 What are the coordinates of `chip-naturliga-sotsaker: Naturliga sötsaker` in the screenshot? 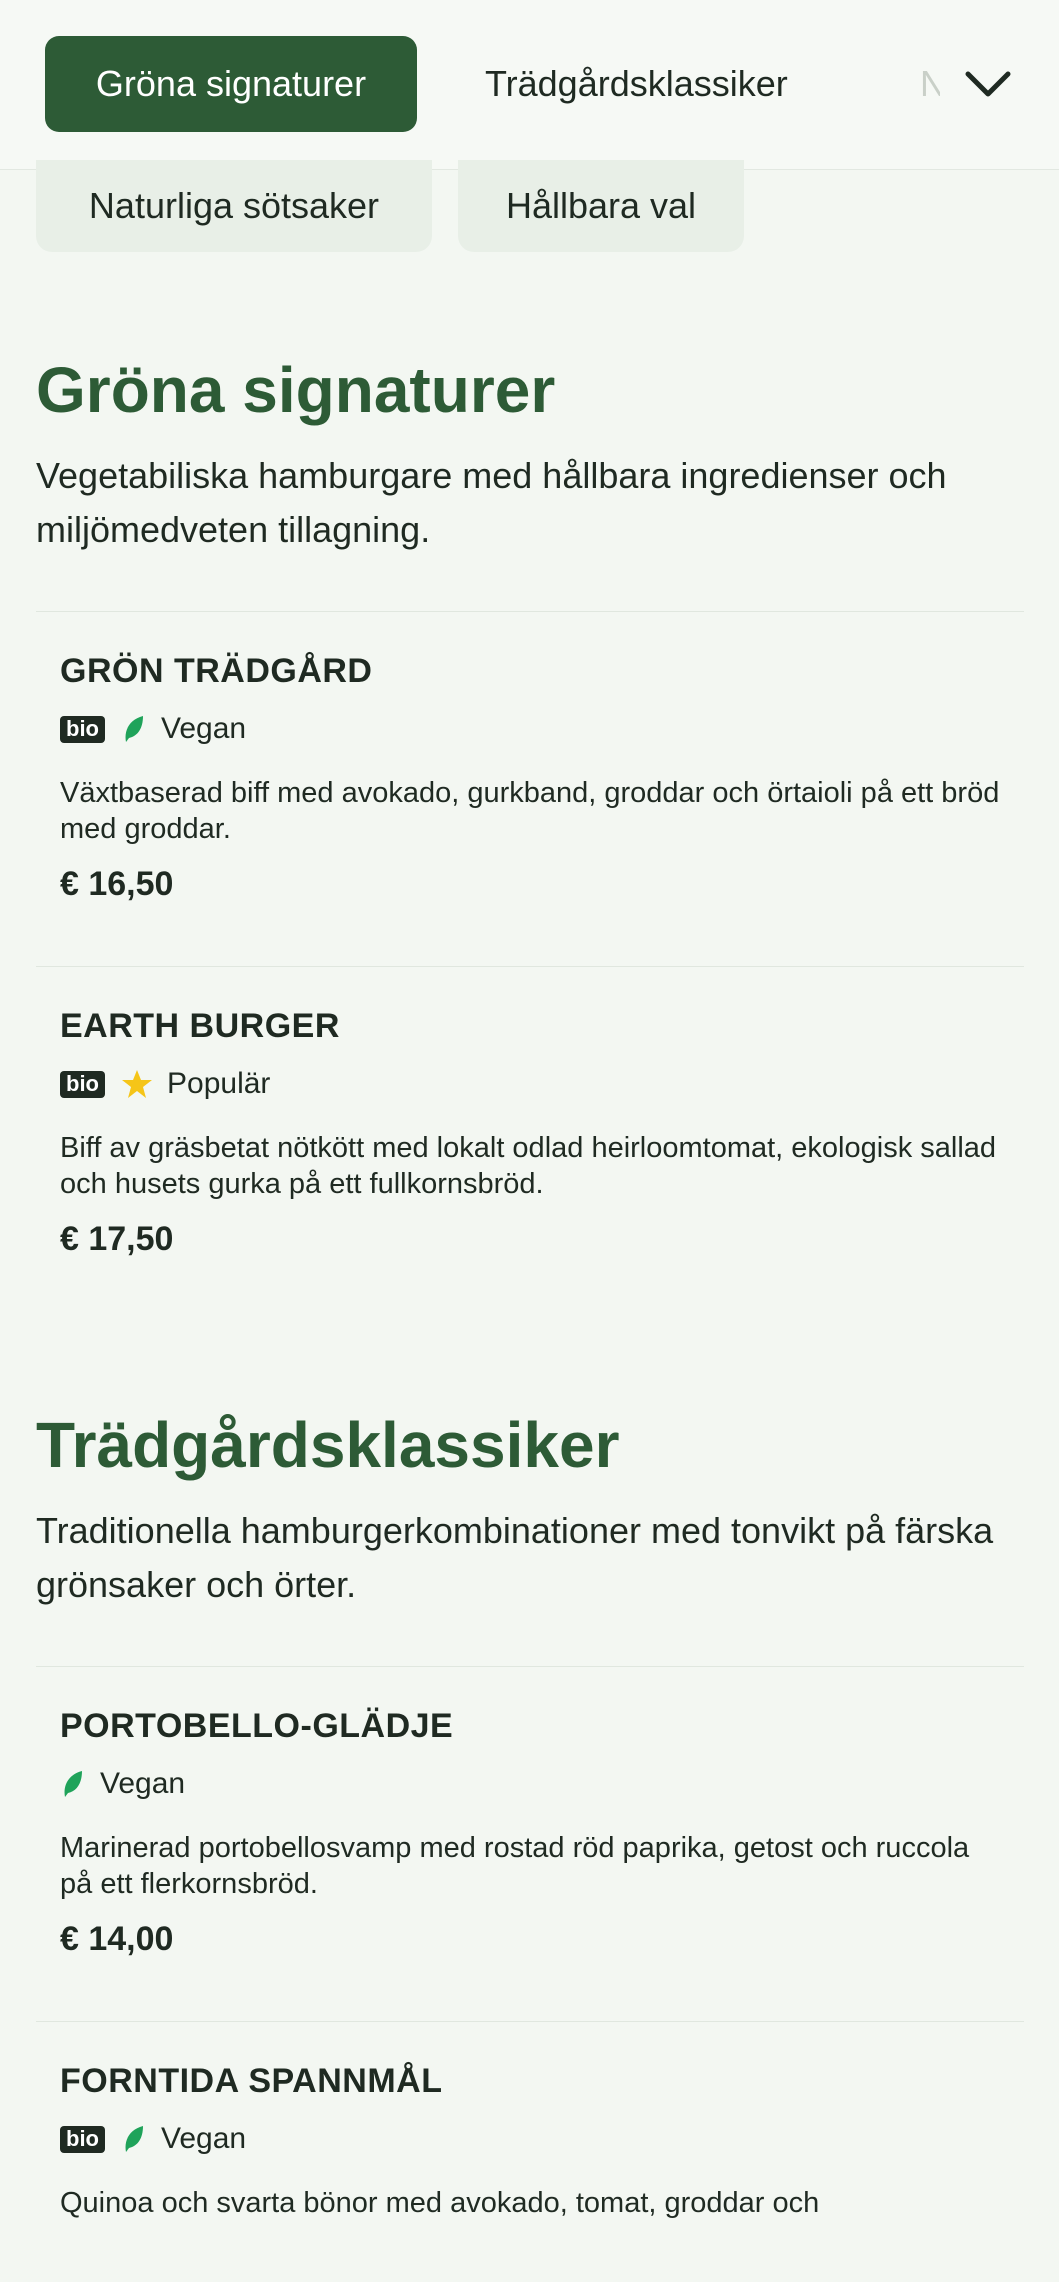 It's located at (234, 206).